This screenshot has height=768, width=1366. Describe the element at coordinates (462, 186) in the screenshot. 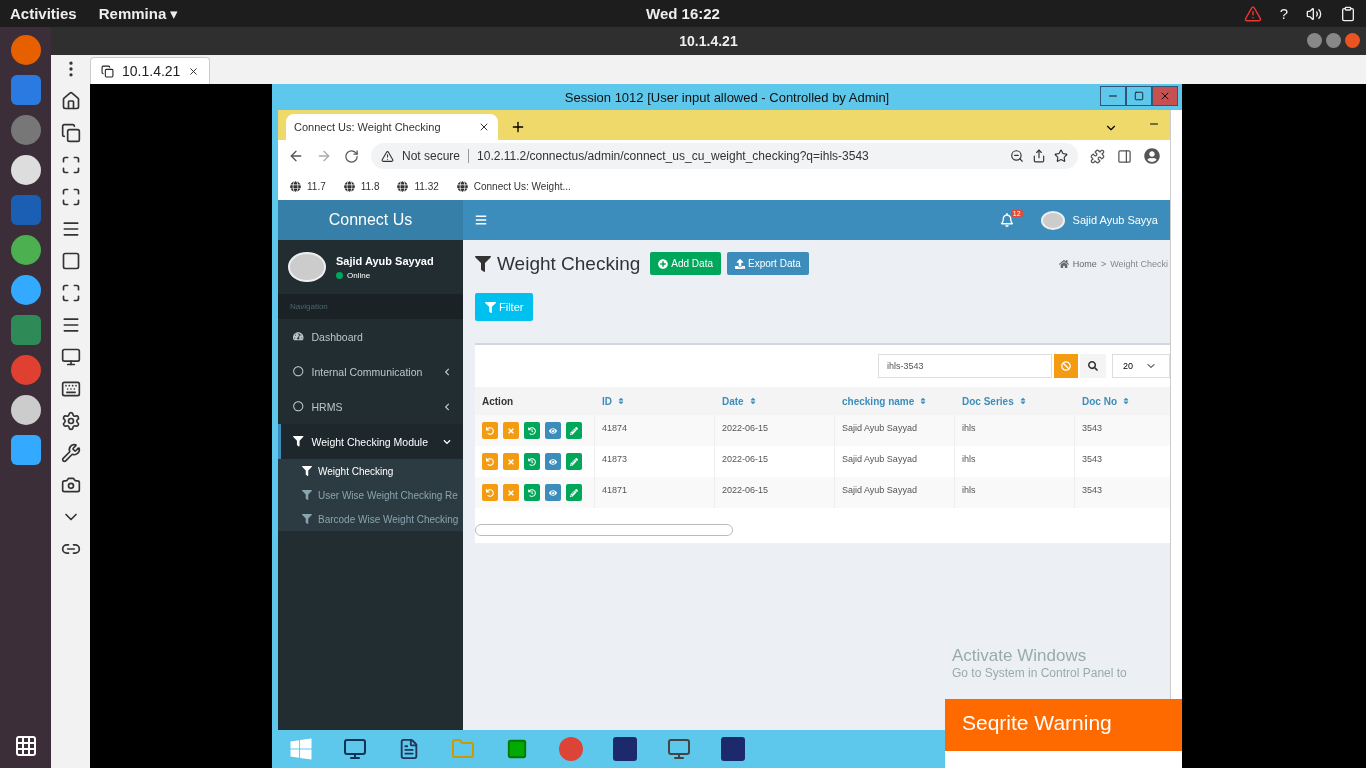

I see `globe-icon` at that location.